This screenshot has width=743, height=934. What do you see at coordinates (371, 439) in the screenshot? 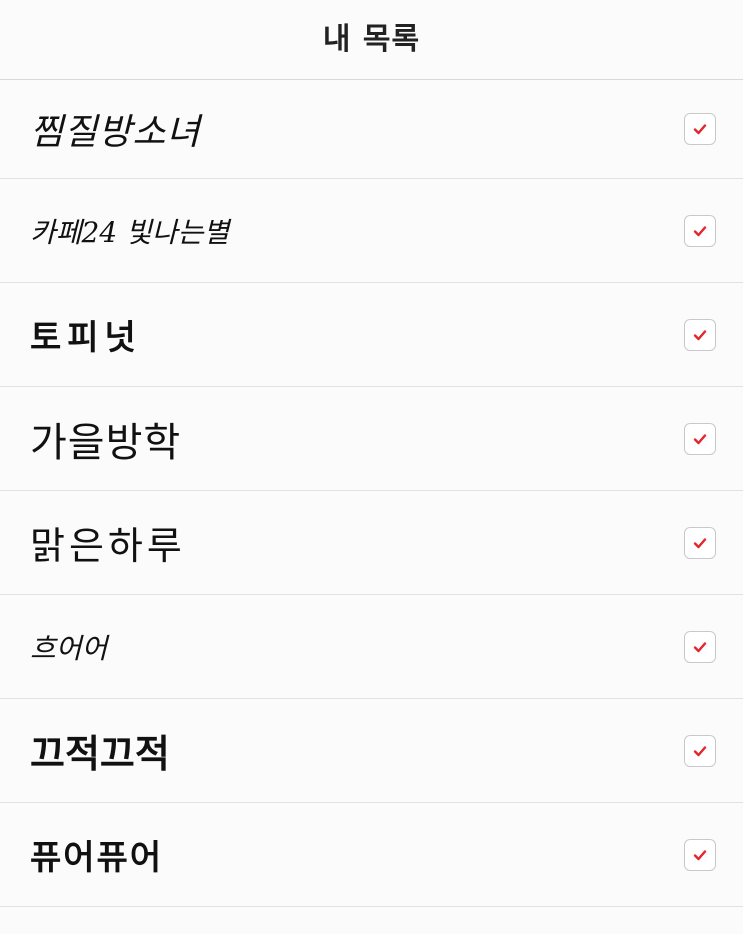
I see `list-item: 가을방학` at bounding box center [371, 439].